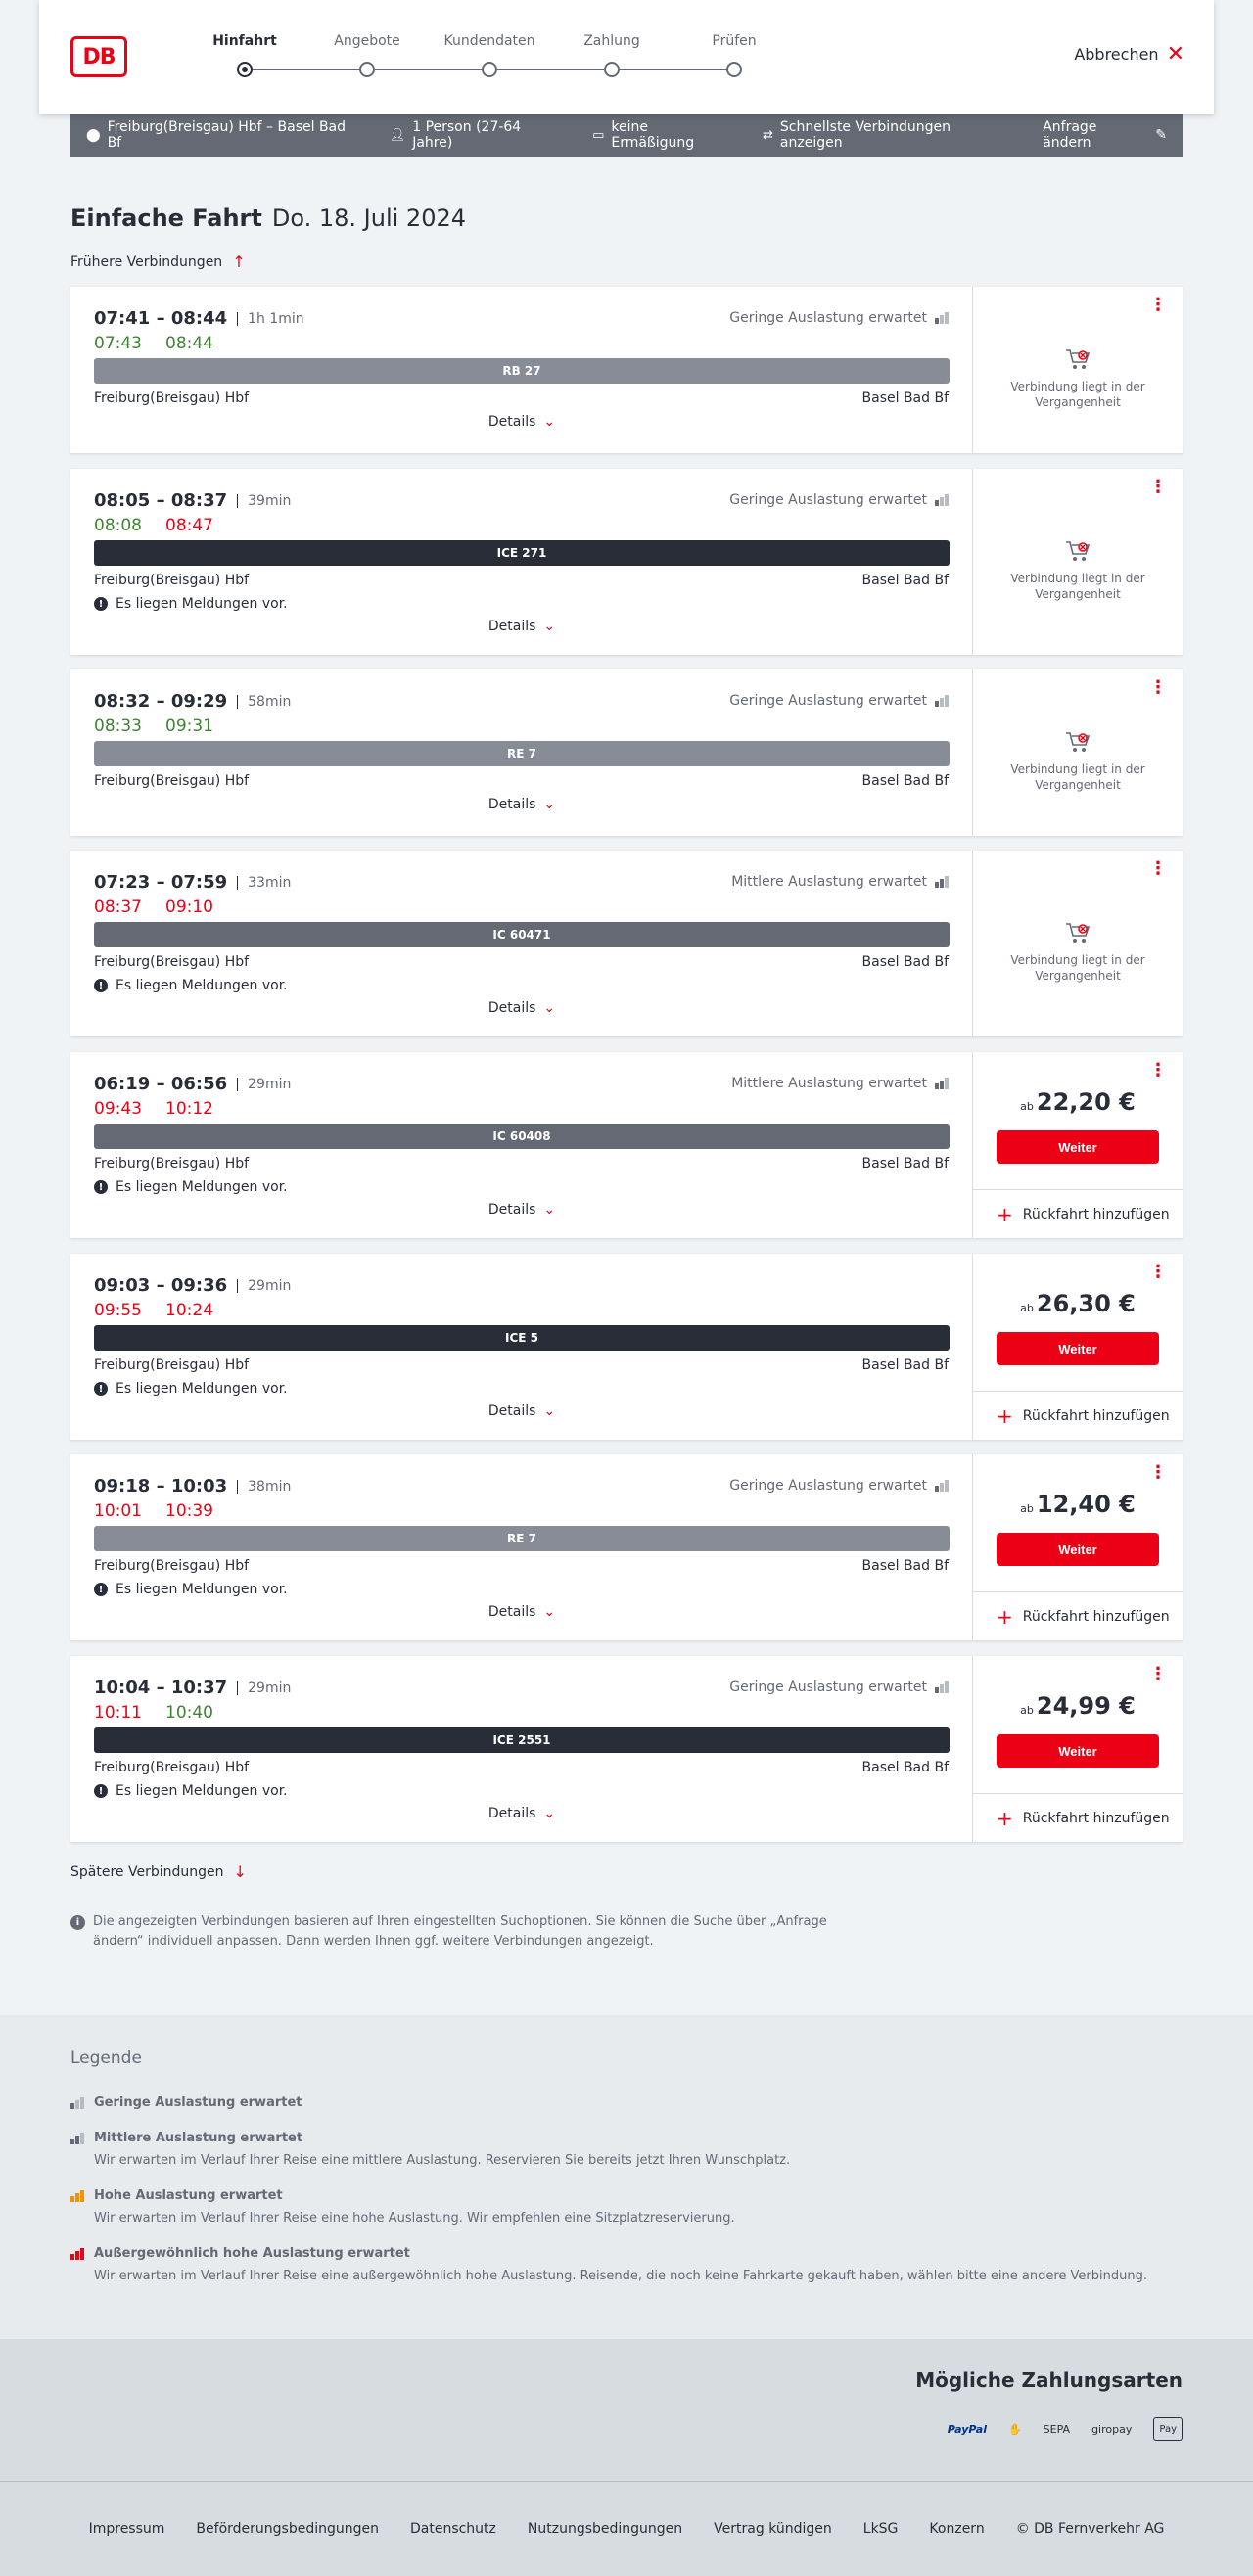 The image size is (1253, 2576). Describe the element at coordinates (192, 702) in the screenshot. I see `planned-times: 08:32 – 09:29 58min` at that location.